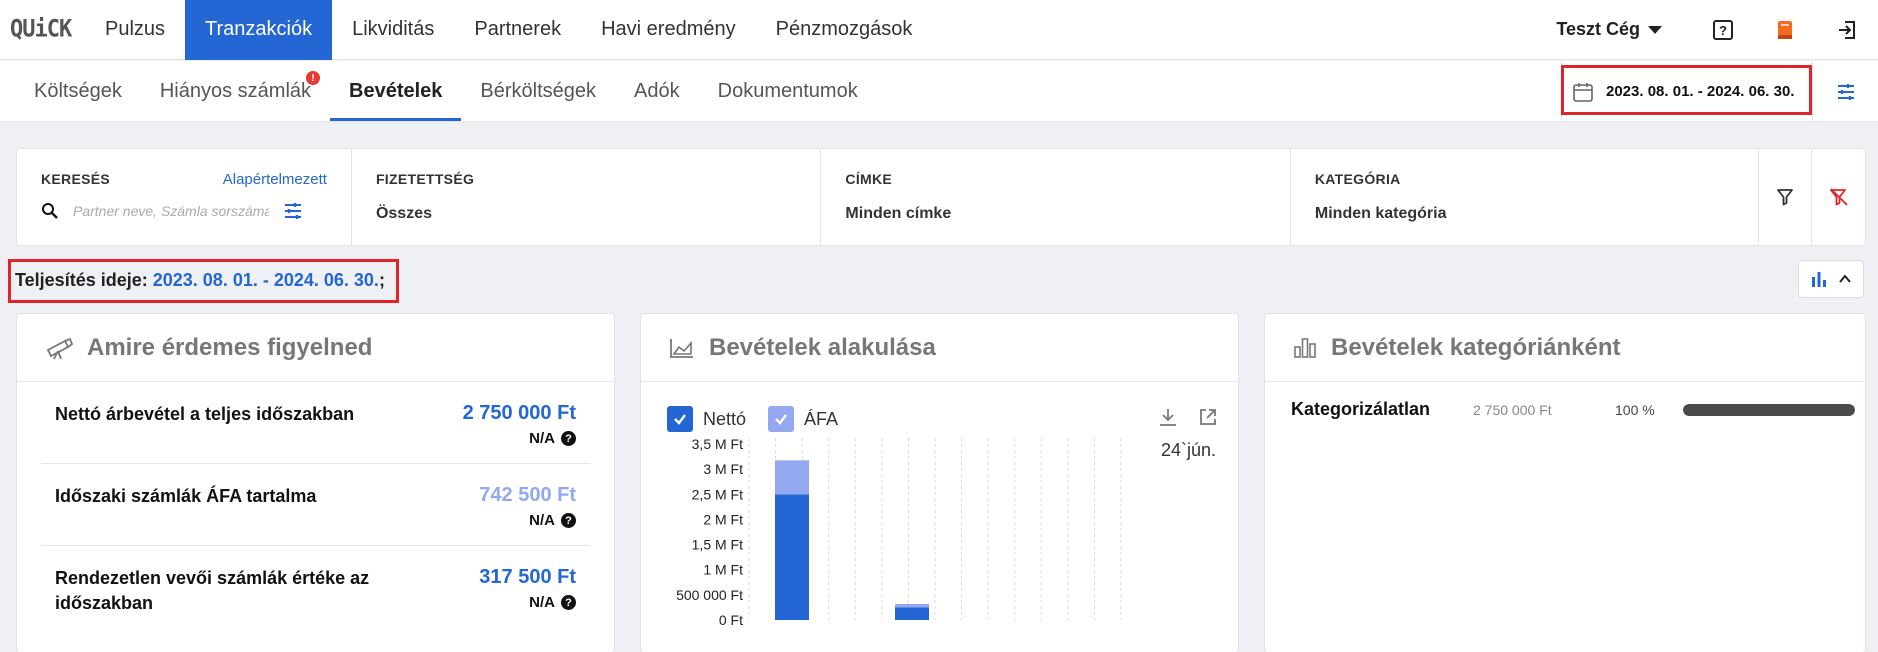  I want to click on sliders-icon, so click(1845, 91).